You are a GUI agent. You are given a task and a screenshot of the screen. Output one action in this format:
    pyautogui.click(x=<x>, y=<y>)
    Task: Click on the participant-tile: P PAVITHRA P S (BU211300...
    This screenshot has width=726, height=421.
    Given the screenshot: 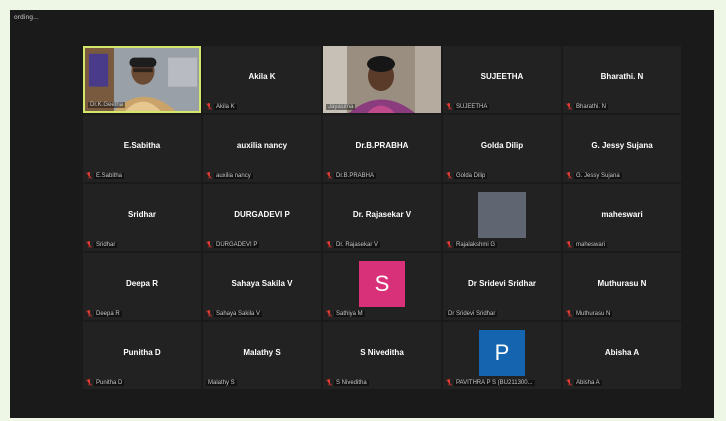 What is the action you would take?
    pyautogui.click(x=502, y=355)
    